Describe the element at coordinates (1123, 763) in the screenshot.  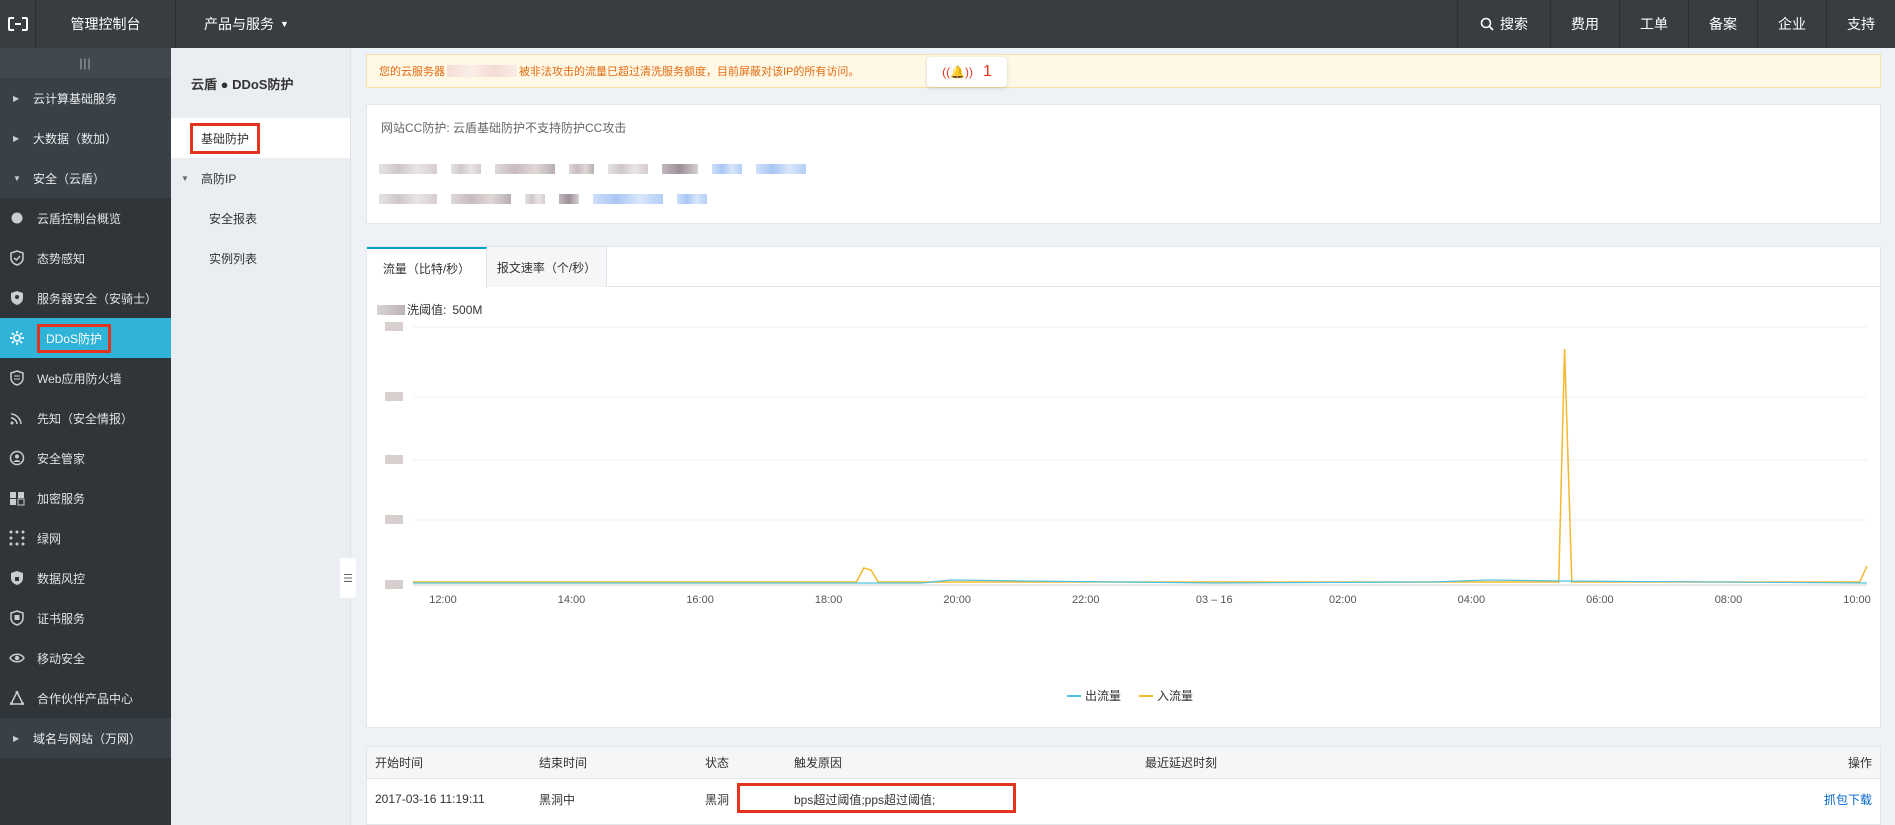
I see `table-header: 开始时间 结束时间 状态 触发原因 最近延迟时刻 操作` at that location.